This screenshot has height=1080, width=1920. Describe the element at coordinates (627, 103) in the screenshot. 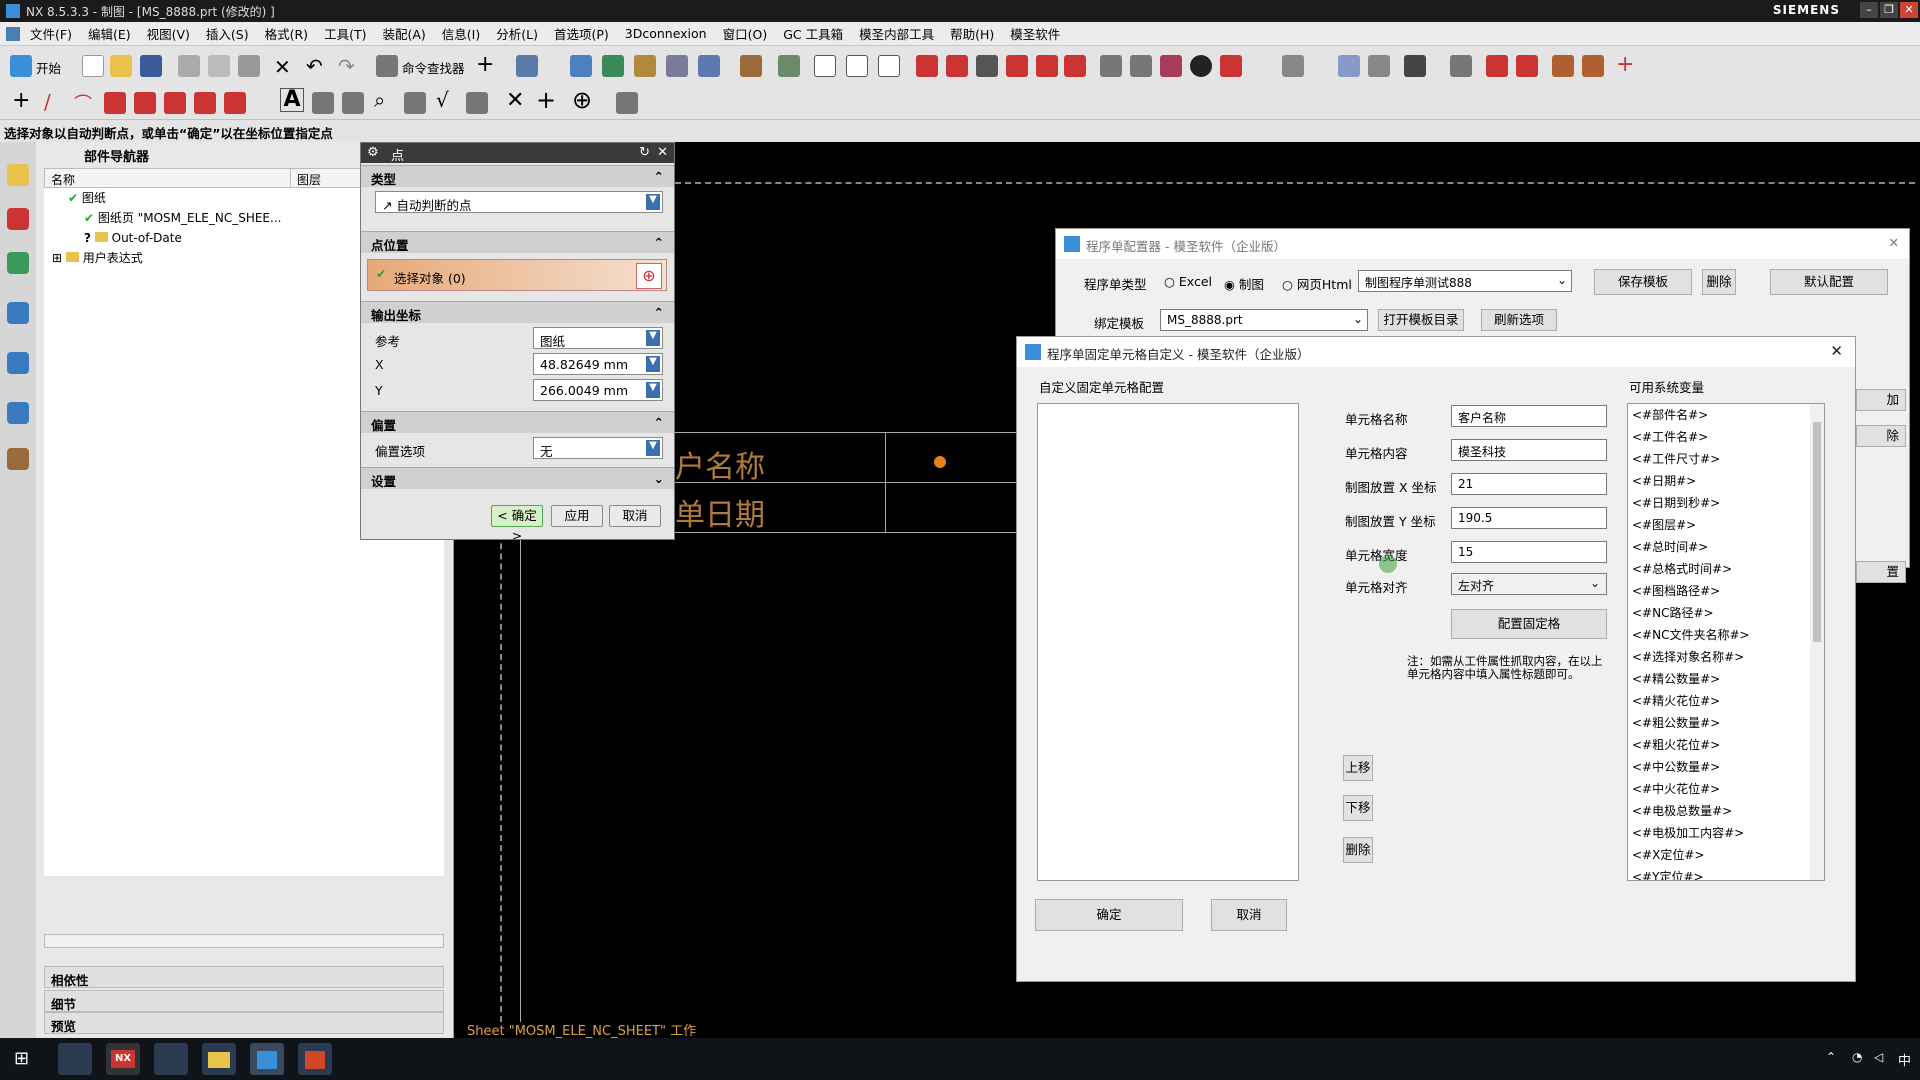

I see `image-icon` at that location.